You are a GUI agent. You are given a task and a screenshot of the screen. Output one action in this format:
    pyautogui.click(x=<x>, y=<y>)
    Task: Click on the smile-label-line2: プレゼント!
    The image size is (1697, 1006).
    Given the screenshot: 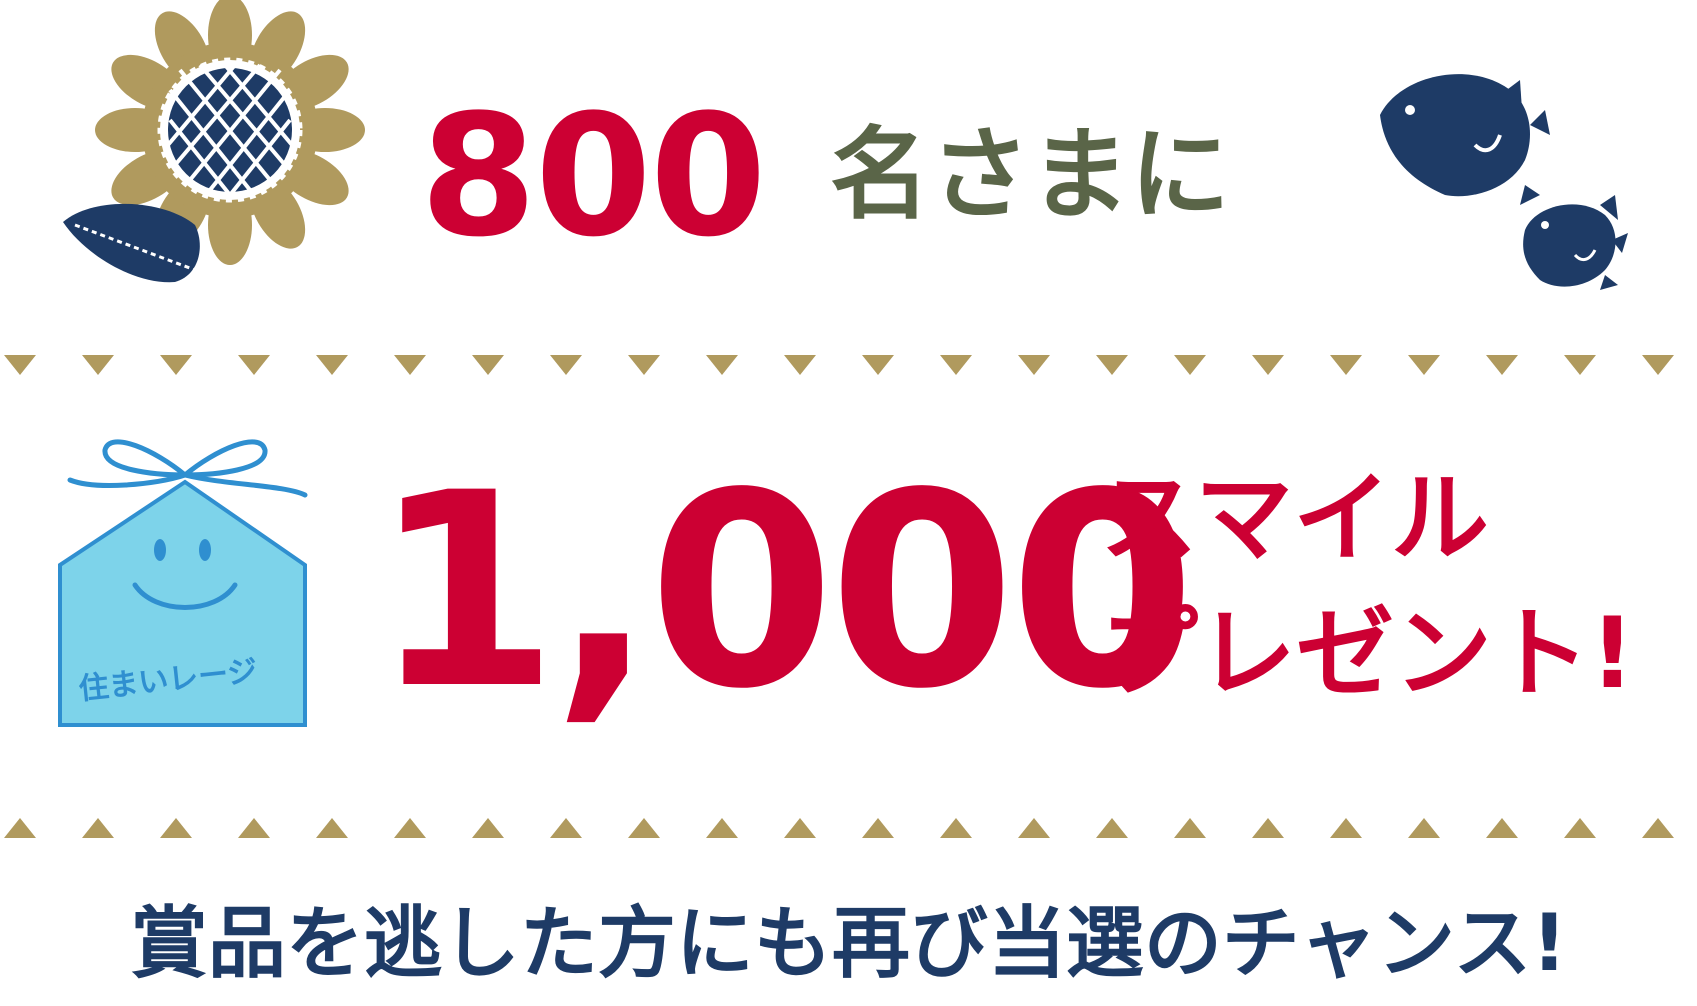 What is the action you would take?
    pyautogui.click(x=1367, y=654)
    